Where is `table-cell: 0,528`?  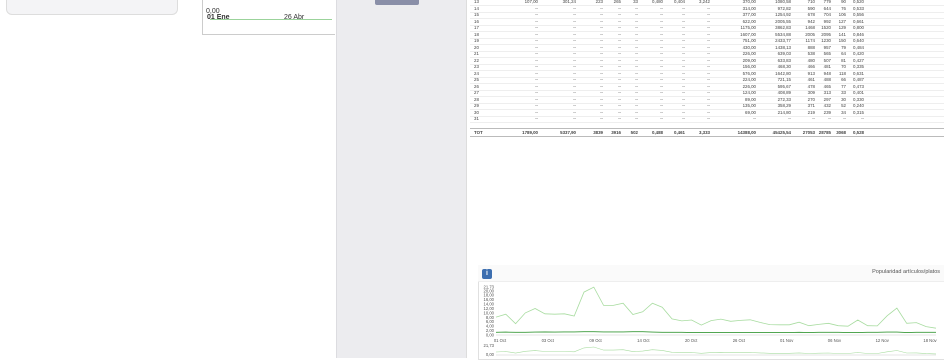 table-cell: 0,528 is located at coordinates (858, 132).